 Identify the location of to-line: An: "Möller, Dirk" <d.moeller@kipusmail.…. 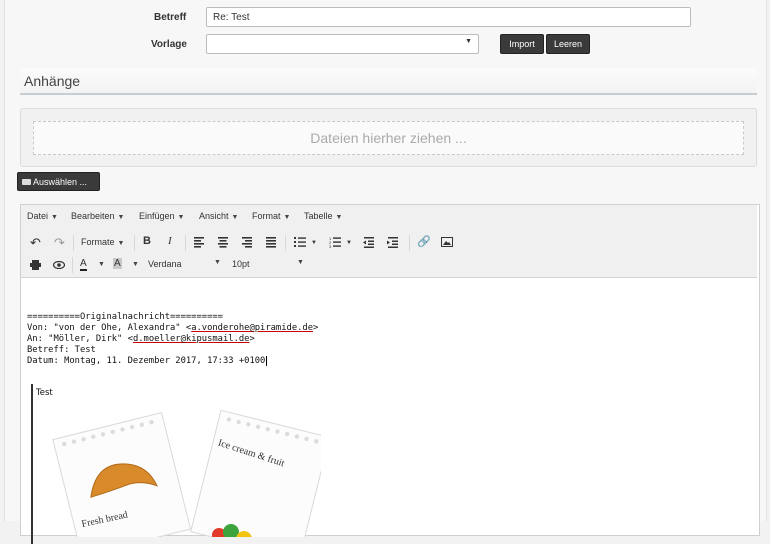
(141, 339).